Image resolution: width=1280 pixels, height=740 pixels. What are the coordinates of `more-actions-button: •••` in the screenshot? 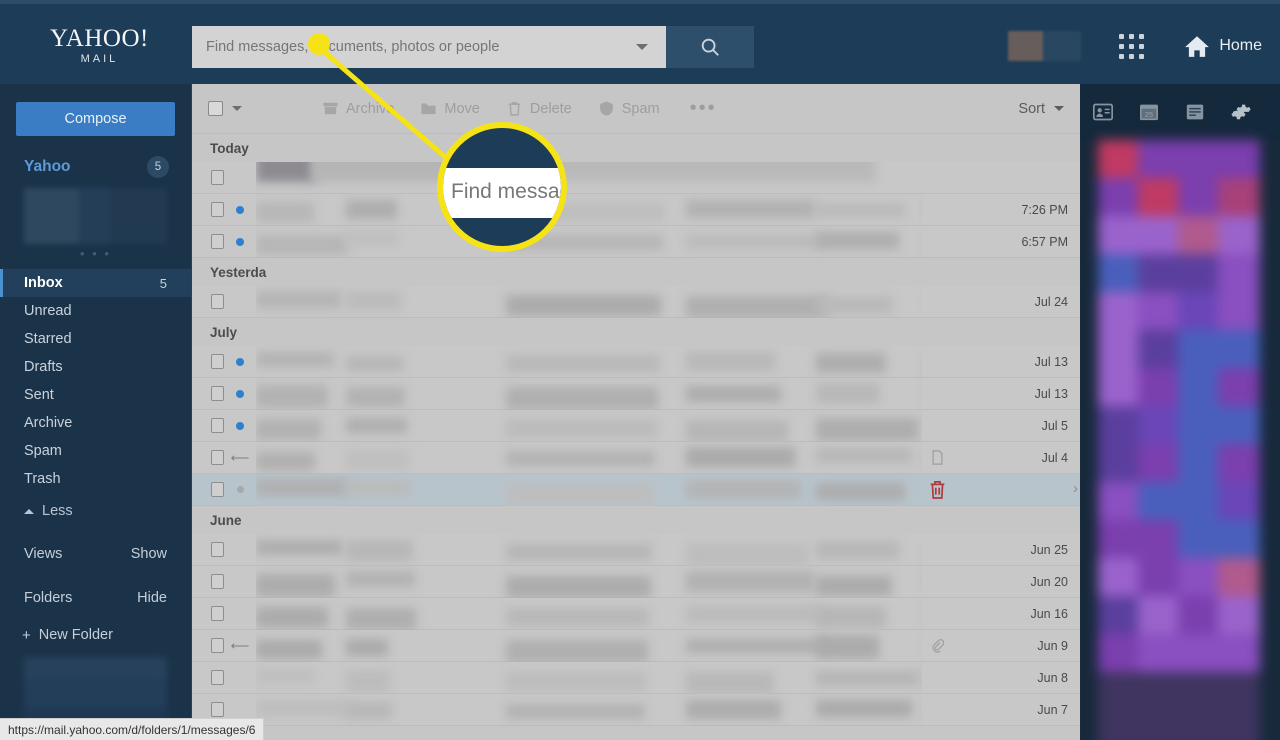 It's located at (703, 108).